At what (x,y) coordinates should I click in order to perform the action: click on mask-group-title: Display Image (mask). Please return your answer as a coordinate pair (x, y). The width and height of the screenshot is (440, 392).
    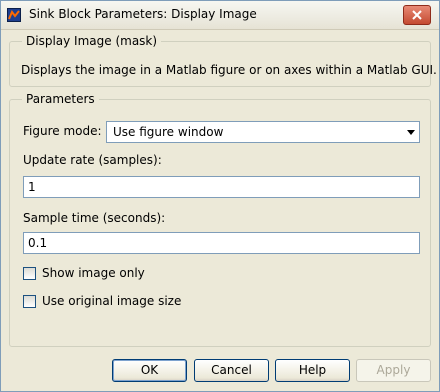
    Looking at the image, I should click on (92, 41).